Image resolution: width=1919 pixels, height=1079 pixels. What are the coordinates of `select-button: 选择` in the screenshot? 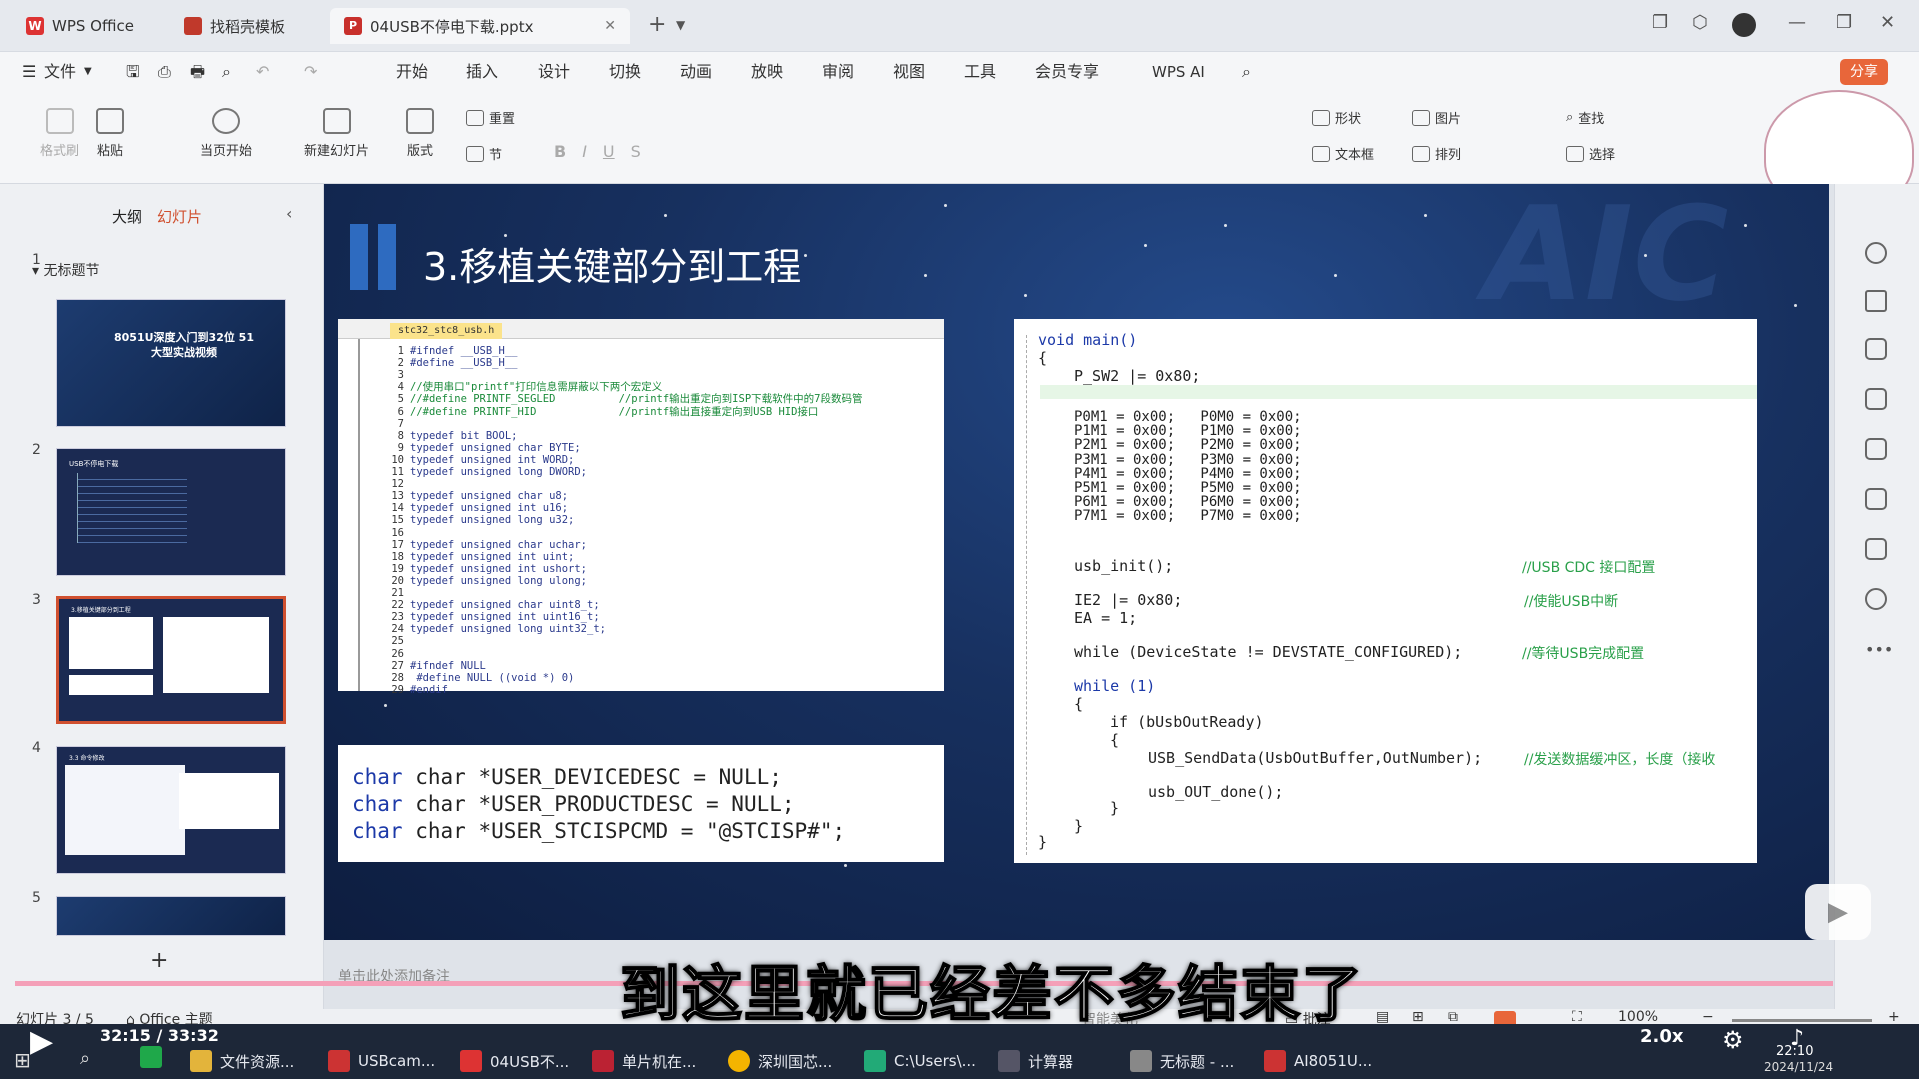 It's located at (1590, 153).